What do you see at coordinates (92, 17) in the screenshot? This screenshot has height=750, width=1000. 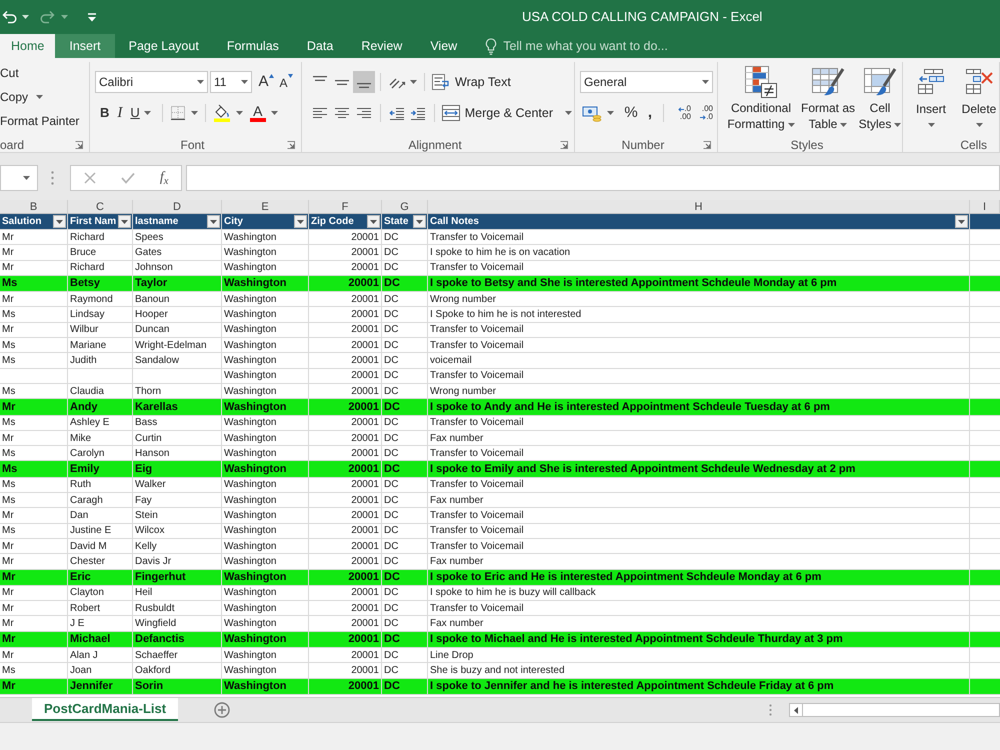 I see `customize-toolbar-icon` at bounding box center [92, 17].